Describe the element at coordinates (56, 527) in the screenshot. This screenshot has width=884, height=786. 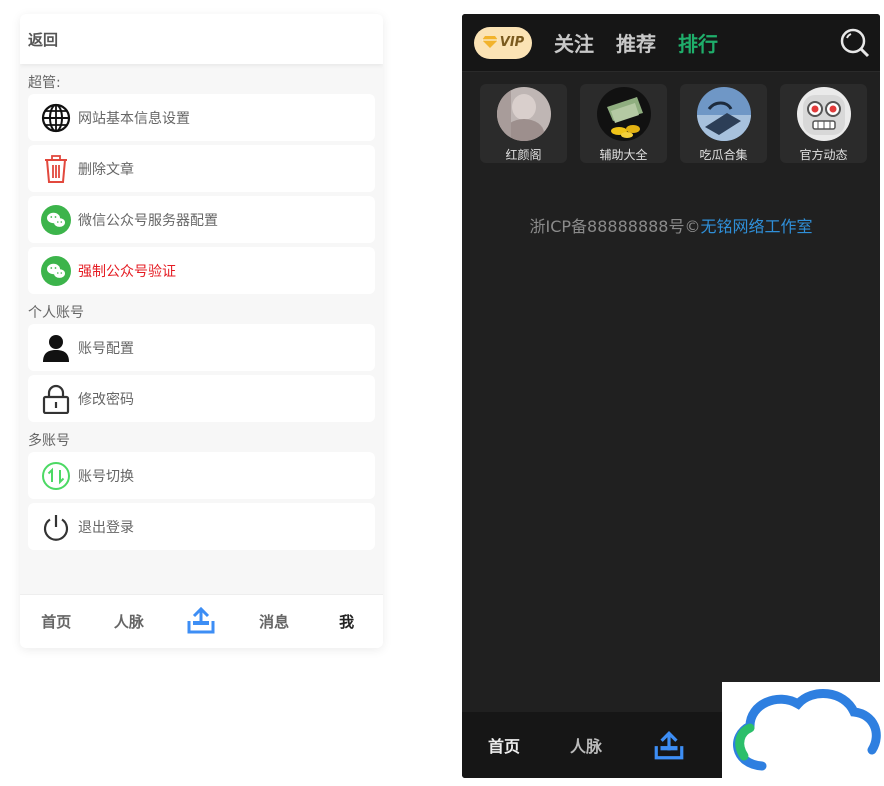
I see `power-icon` at that location.